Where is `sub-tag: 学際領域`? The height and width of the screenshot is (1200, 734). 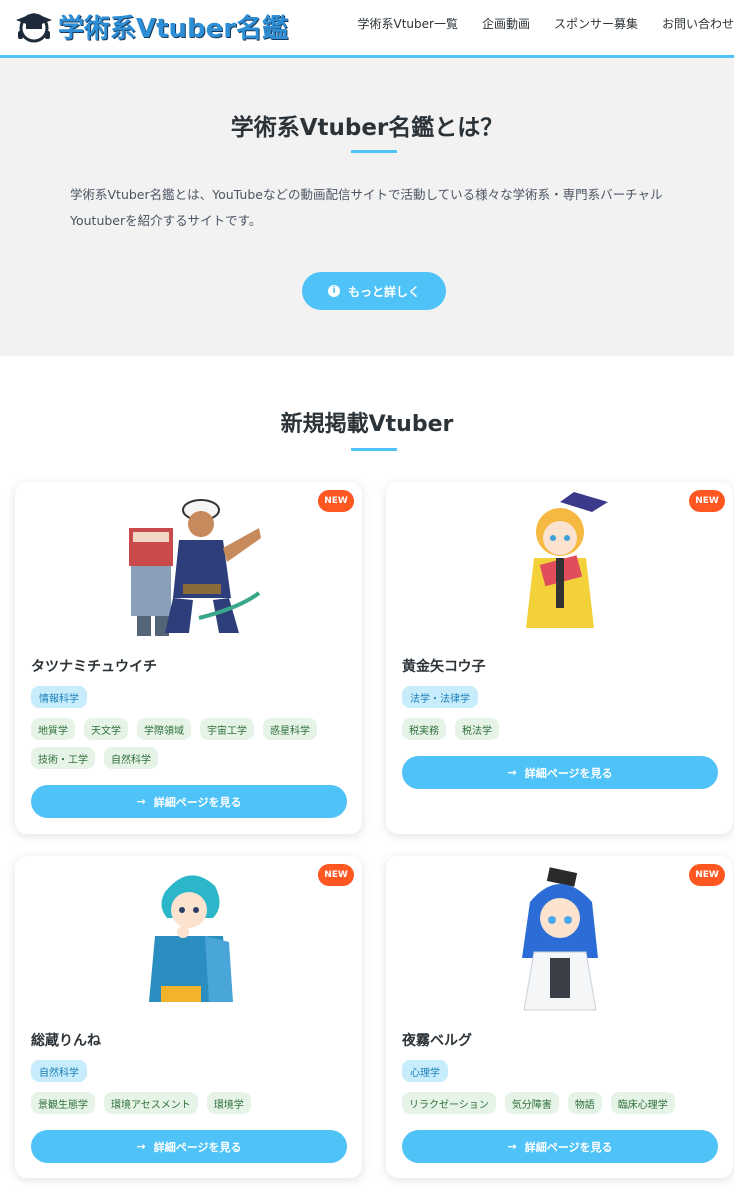
sub-tag: 学際領域 is located at coordinates (164, 729).